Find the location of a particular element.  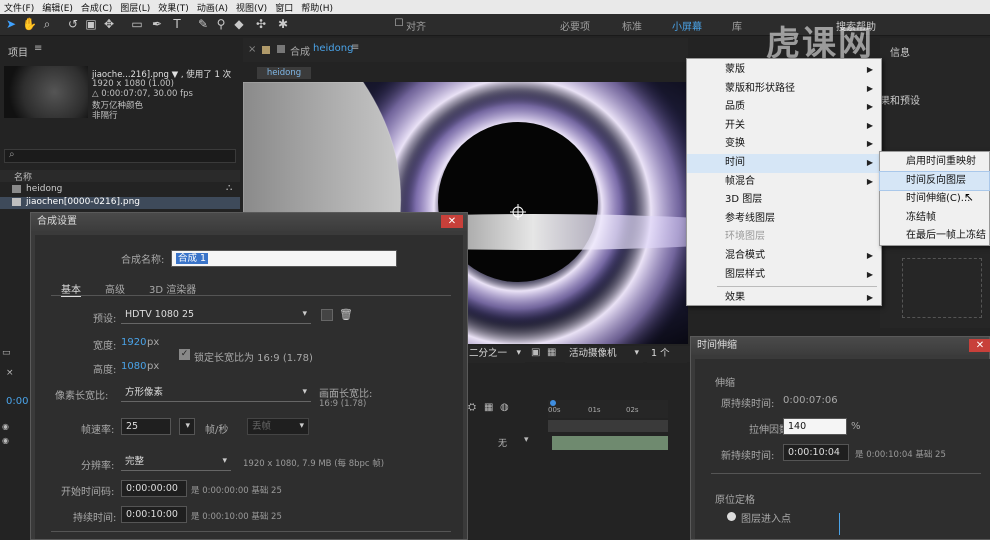

context-menu-item: 环境图层 is located at coordinates (784, 237).